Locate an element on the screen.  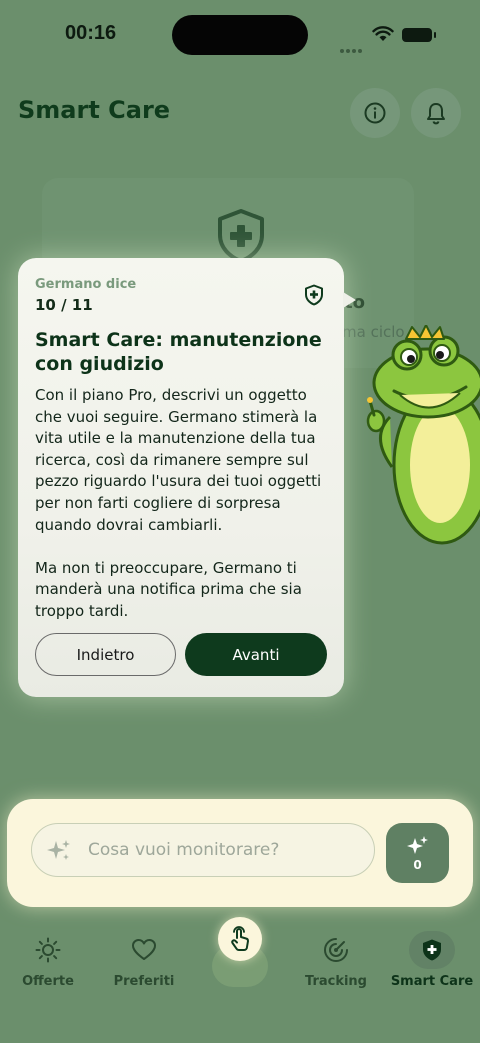
tab-preferiti: Preferiti is located at coordinates (144, 965).